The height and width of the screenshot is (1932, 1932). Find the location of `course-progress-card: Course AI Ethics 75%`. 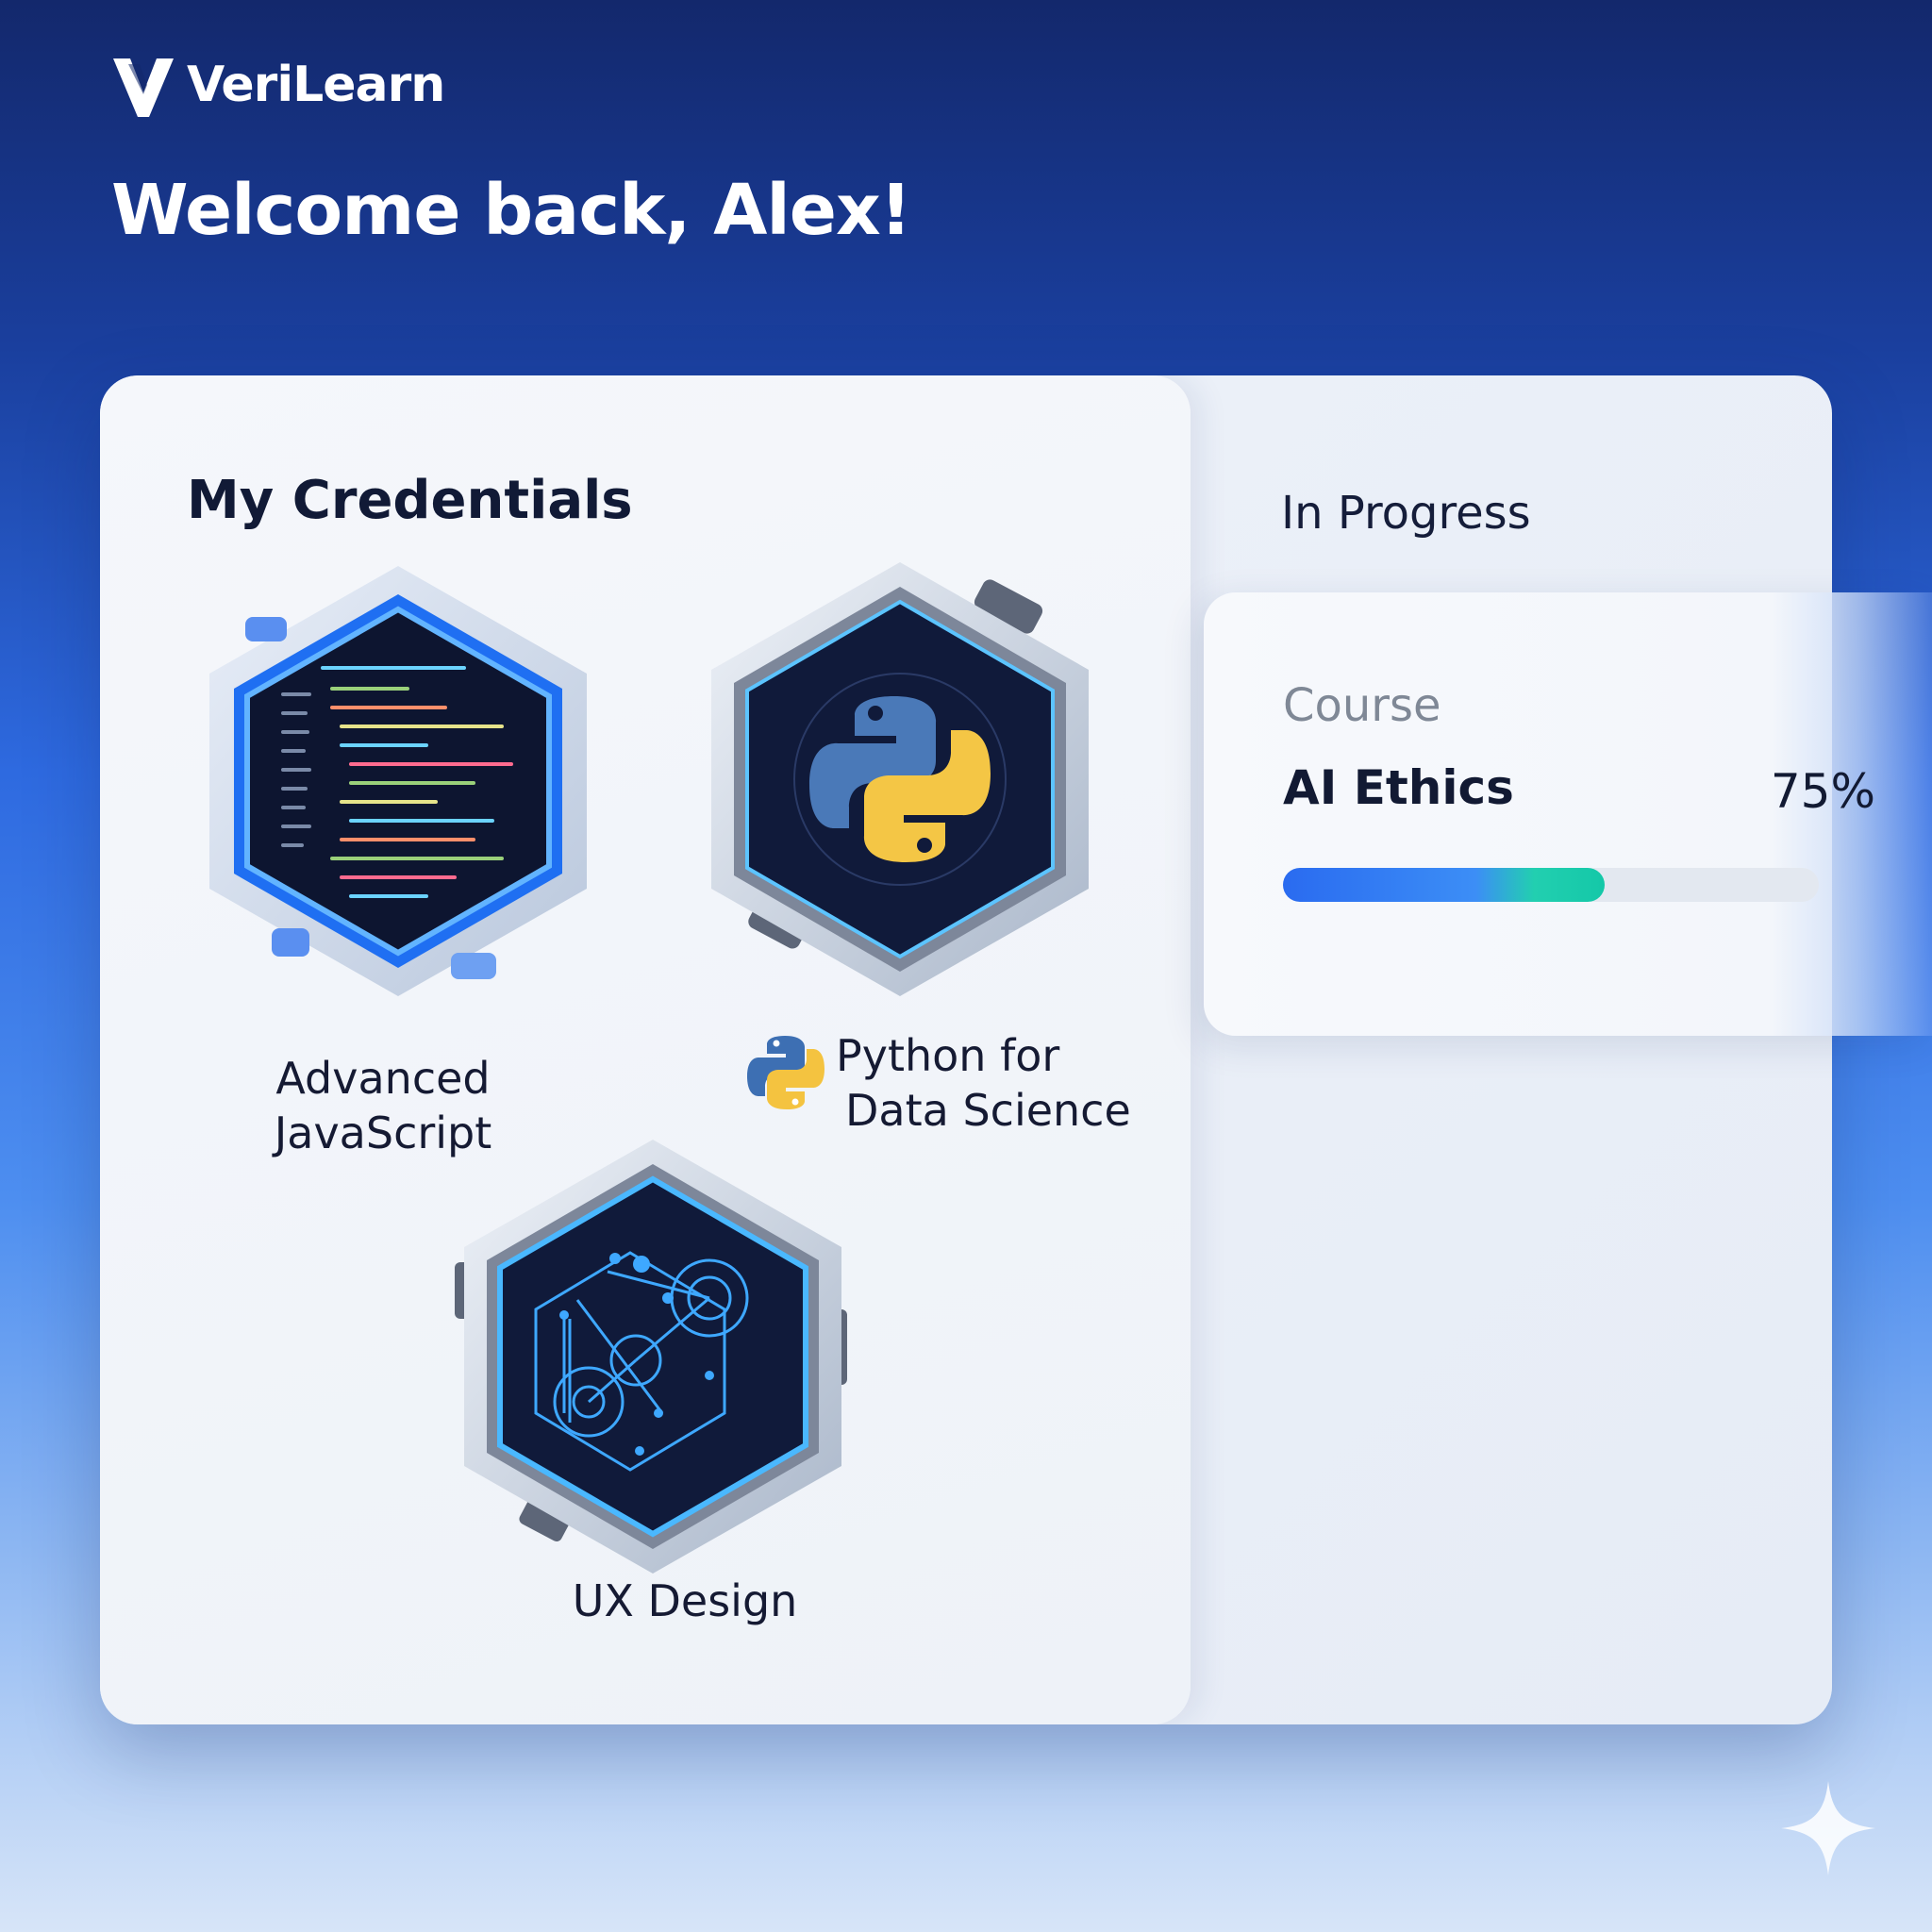

course-progress-card: Course AI Ethics 75% is located at coordinates (1568, 814).